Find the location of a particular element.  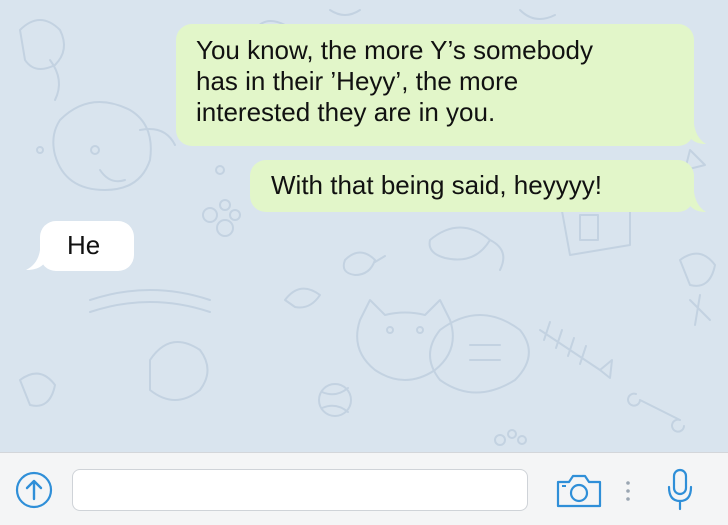

message-line: You know, the more Y’s somebody is located at coordinates (394, 50).